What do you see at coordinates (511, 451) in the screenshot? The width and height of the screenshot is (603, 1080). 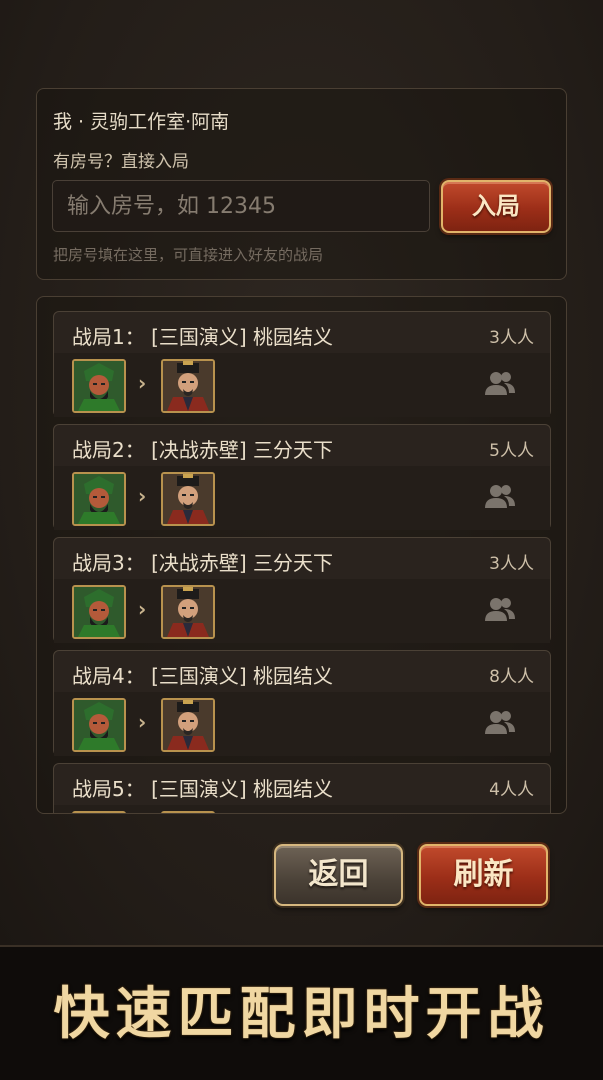 I see `match-player-count: 5人人` at bounding box center [511, 451].